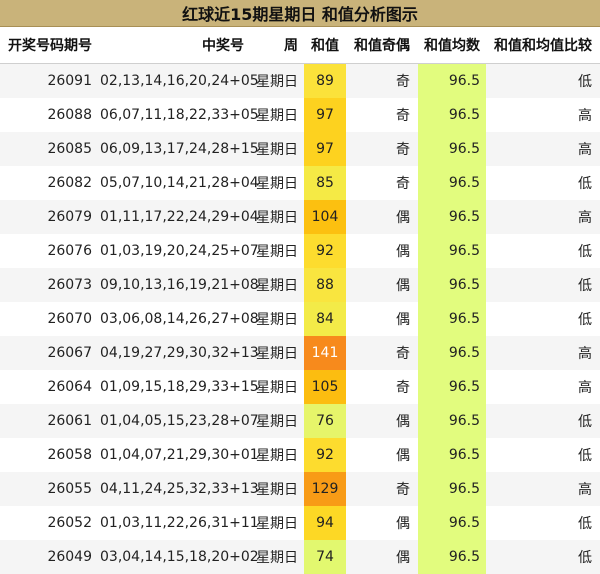 This screenshot has height=574, width=600. Describe the element at coordinates (50, 319) in the screenshot. I see `issue-cell: 26070` at that location.